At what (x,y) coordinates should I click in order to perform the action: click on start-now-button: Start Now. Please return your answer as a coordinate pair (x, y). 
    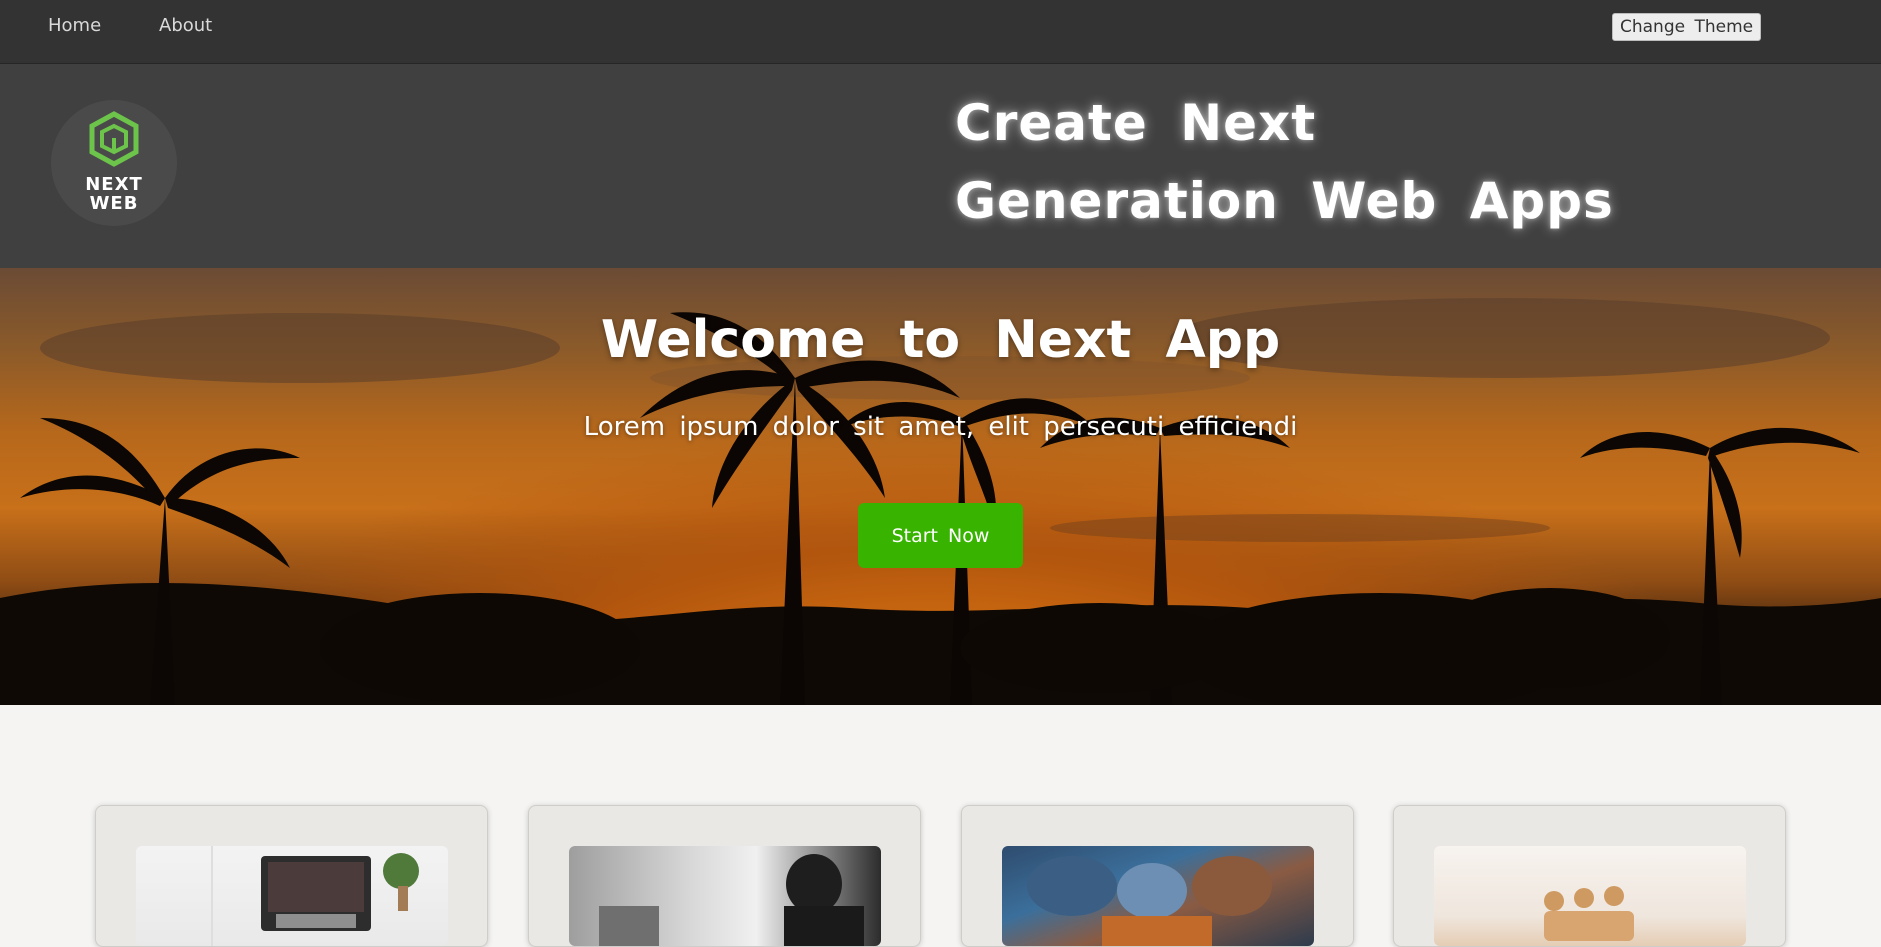
    Looking at the image, I should click on (940, 535).